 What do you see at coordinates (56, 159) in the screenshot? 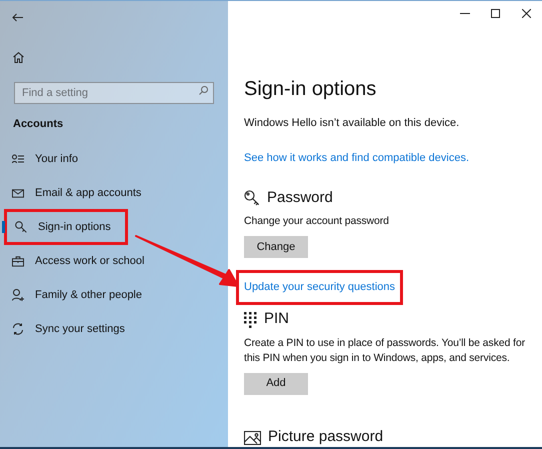
I see `sidebar-item: Your info` at bounding box center [56, 159].